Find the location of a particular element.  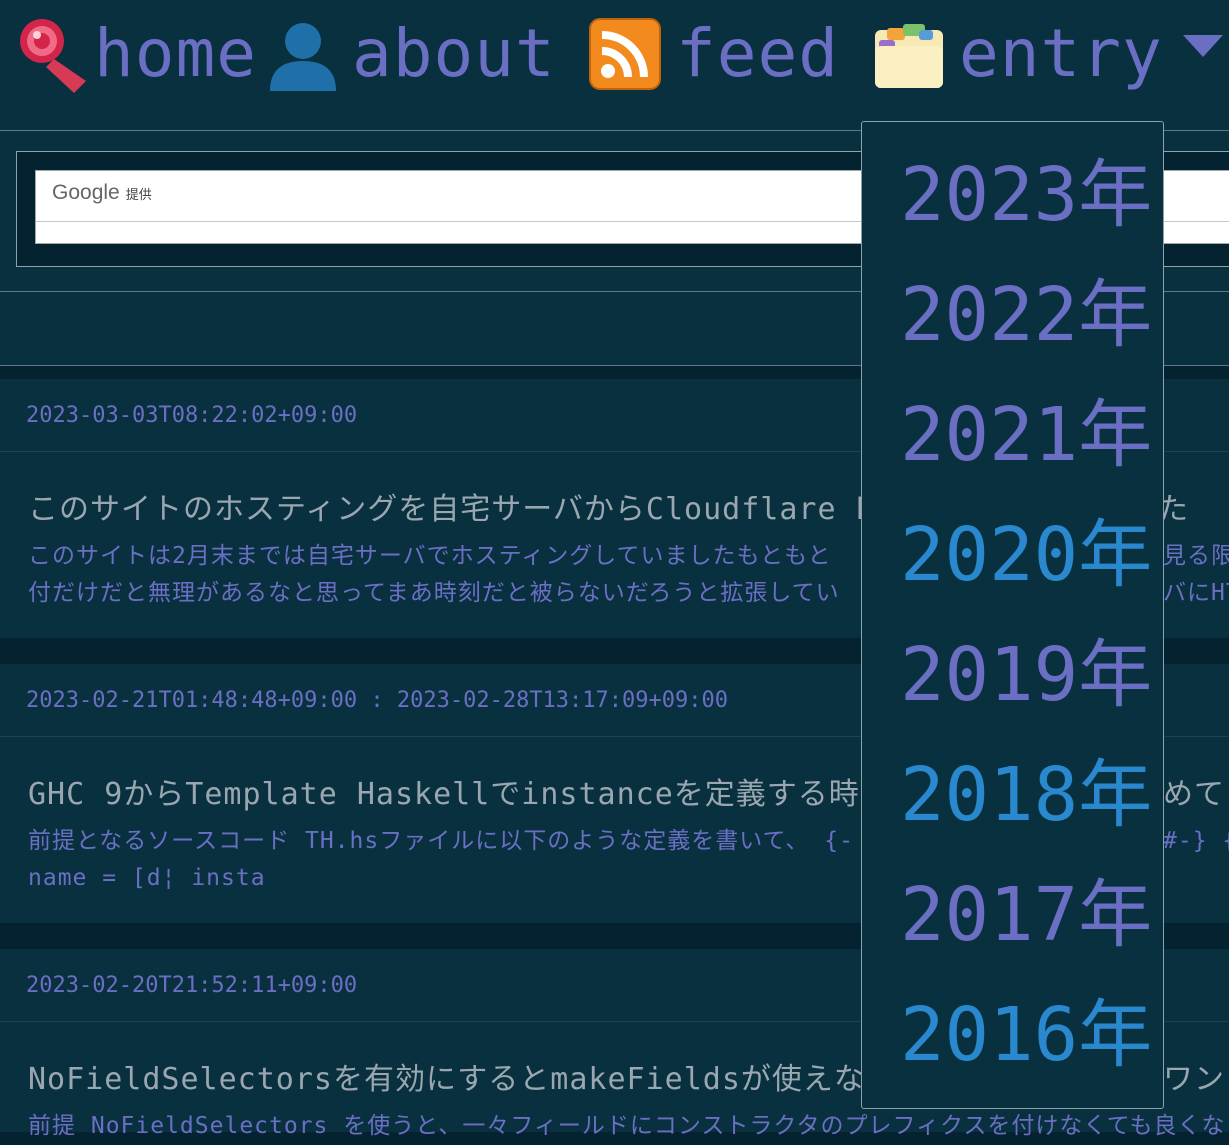

nav-about-label: about is located at coordinates (454, 53).